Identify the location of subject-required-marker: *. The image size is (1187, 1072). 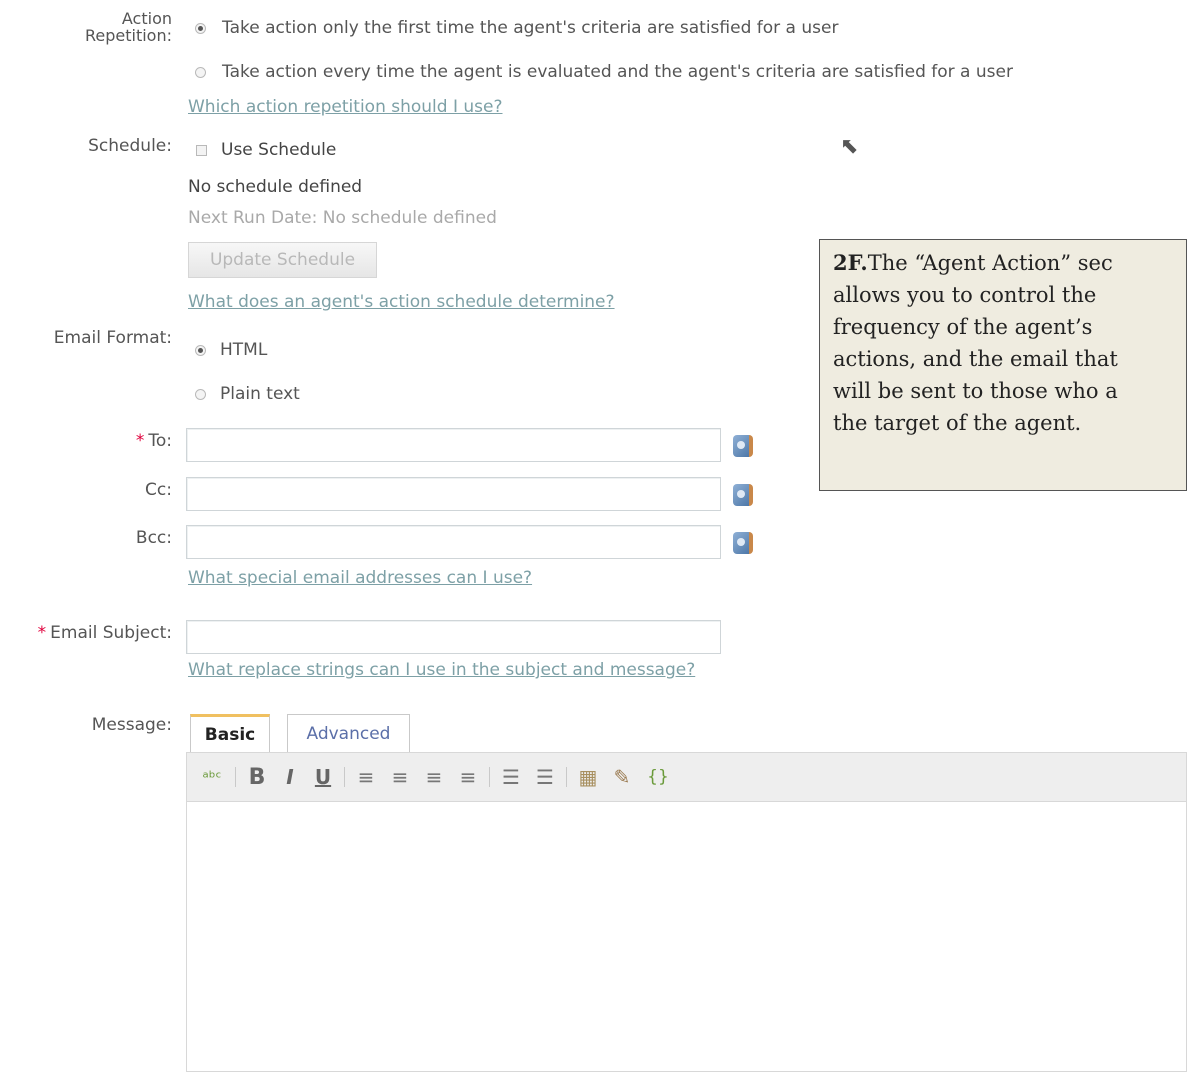
(42, 633).